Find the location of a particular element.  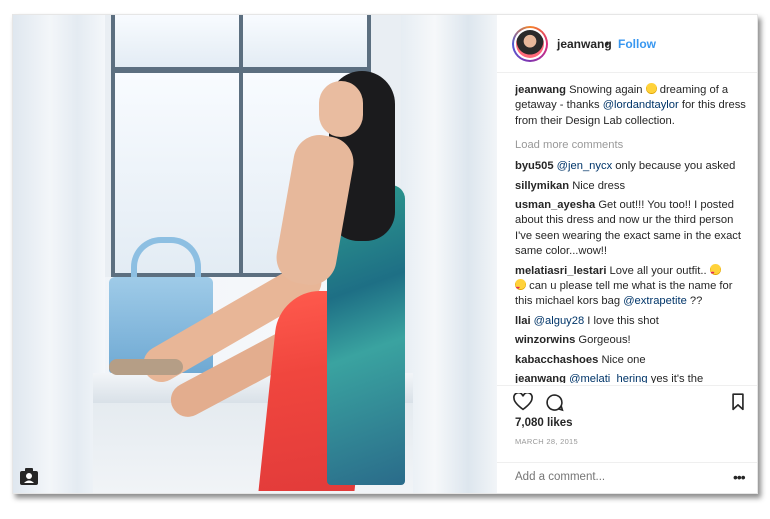

sad-face-emoji is located at coordinates (651, 88).